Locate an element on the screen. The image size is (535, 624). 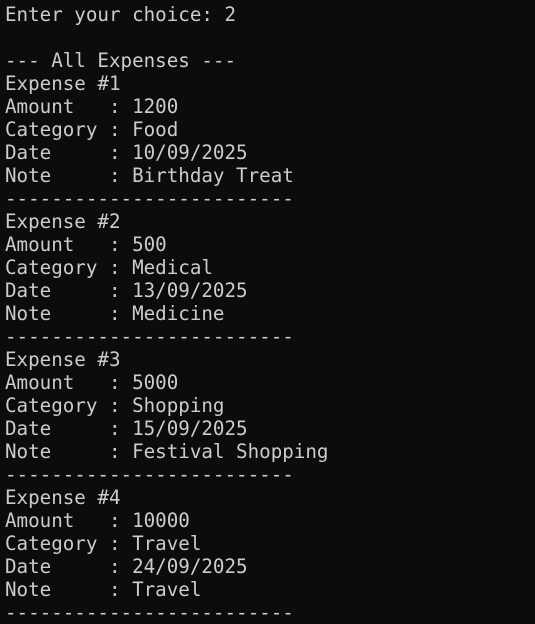
expense-title: Expense #2 is located at coordinates (63, 221).